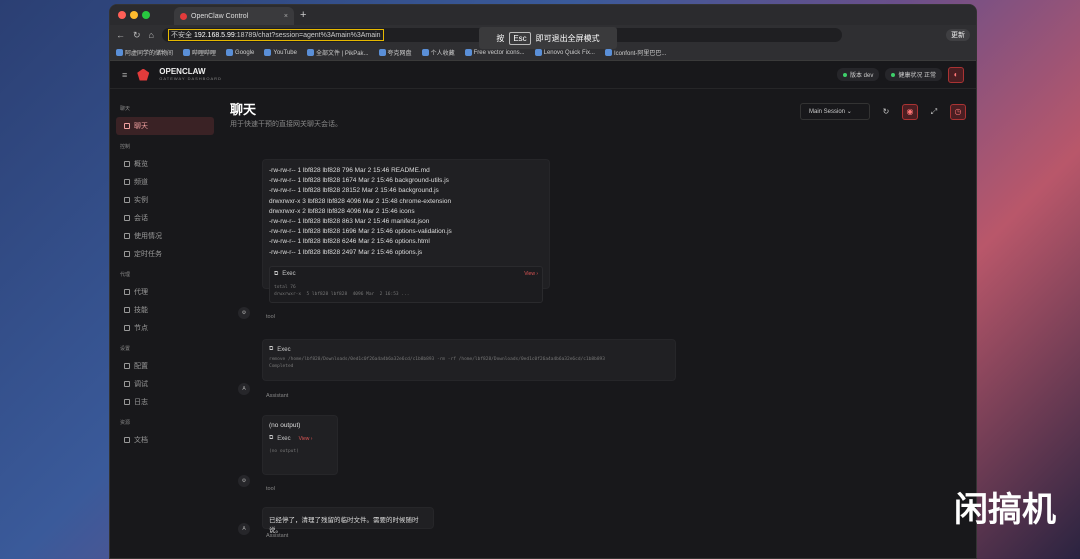 This screenshot has height=559, width=1080. What do you see at coordinates (520, 38) in the screenshot?
I see `esc-key: Esc` at bounding box center [520, 38].